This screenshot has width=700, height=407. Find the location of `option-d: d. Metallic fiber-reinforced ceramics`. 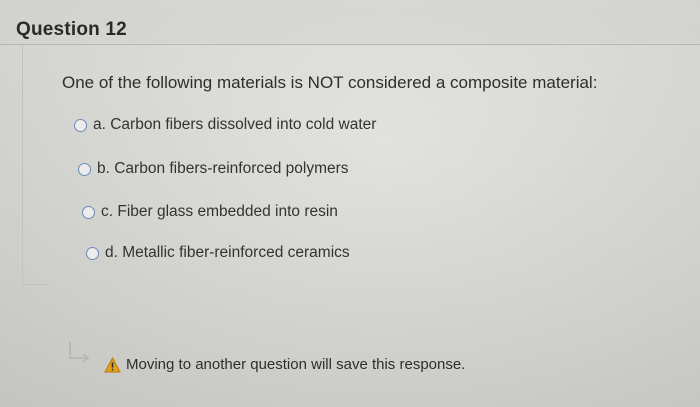

option-d: d. Metallic fiber-reinforced ceramics is located at coordinates (218, 253).